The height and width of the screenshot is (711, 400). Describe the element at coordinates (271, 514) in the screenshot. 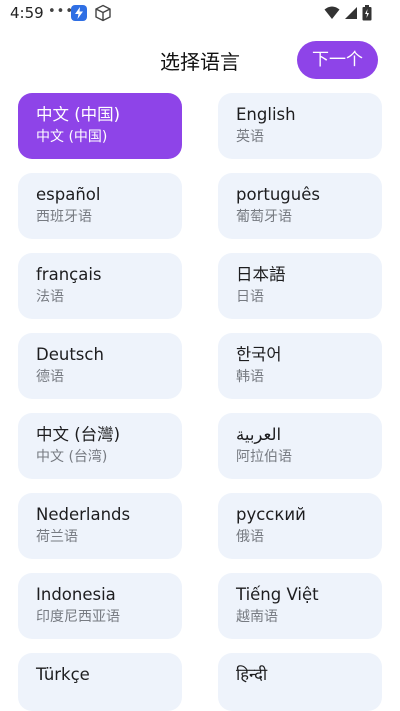

I see `language-name: русский` at that location.